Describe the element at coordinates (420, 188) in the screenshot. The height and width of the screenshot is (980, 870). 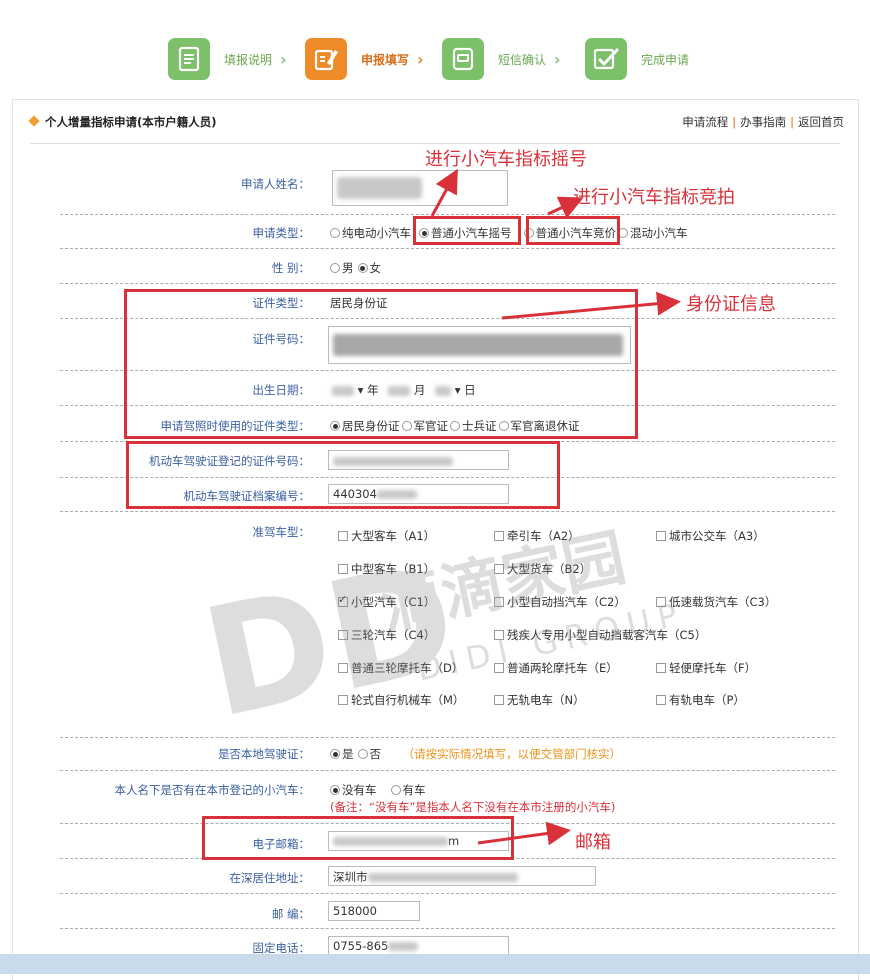
I see `name-input` at that location.